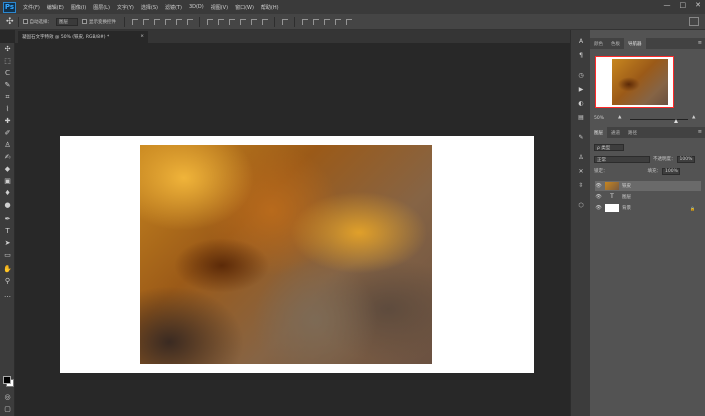 The image size is (705, 416). What do you see at coordinates (253, 21) in the screenshot?
I see `distribute-hcenter-icon` at bounding box center [253, 21].